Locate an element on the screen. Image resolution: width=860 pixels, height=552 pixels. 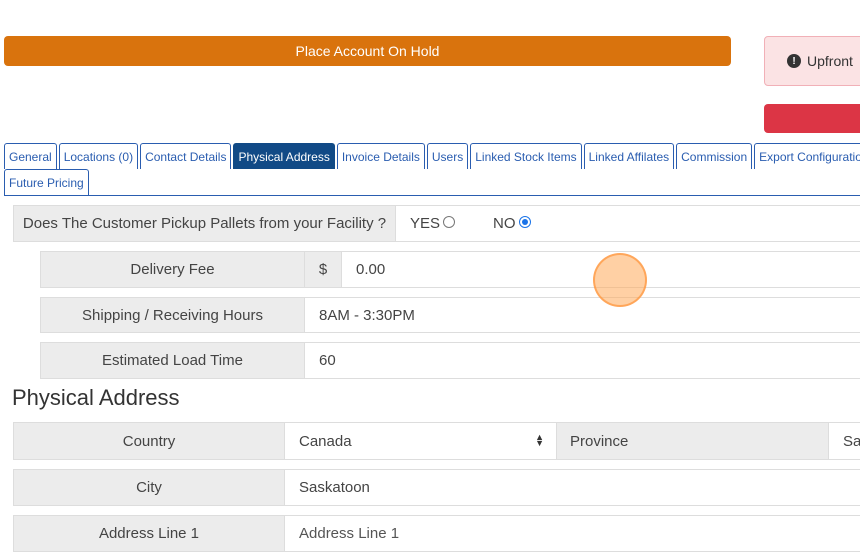
tab-future-pricing: Future Pricing is located at coordinates (46, 182).